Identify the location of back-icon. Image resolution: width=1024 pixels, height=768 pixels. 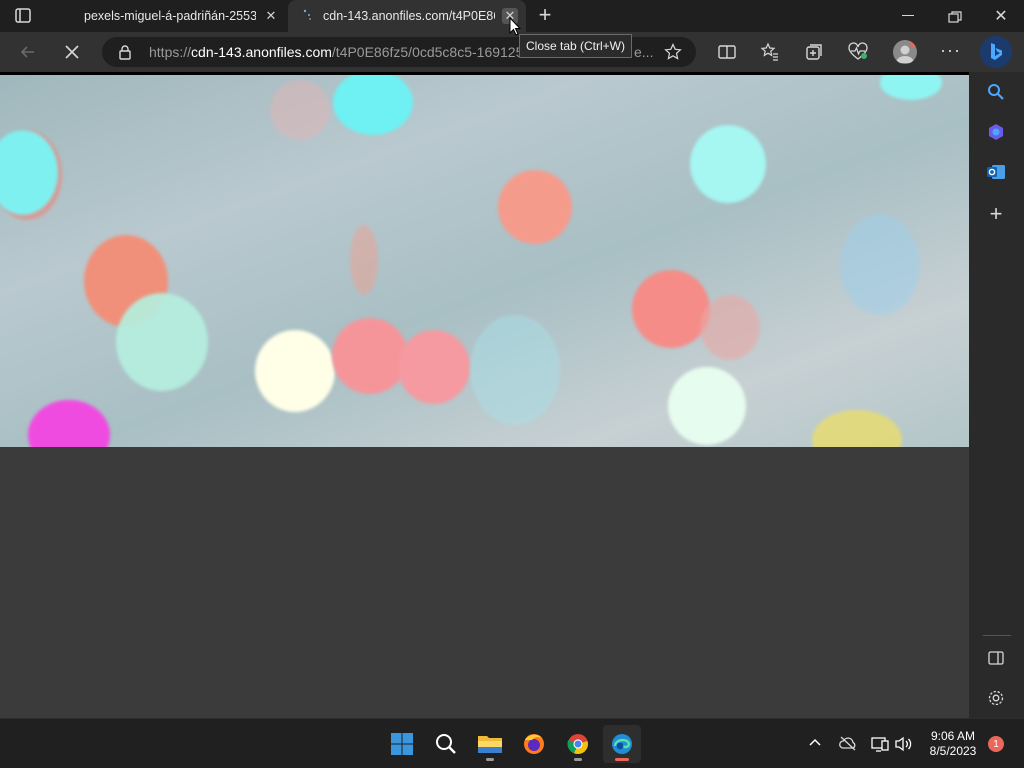
(28, 52).